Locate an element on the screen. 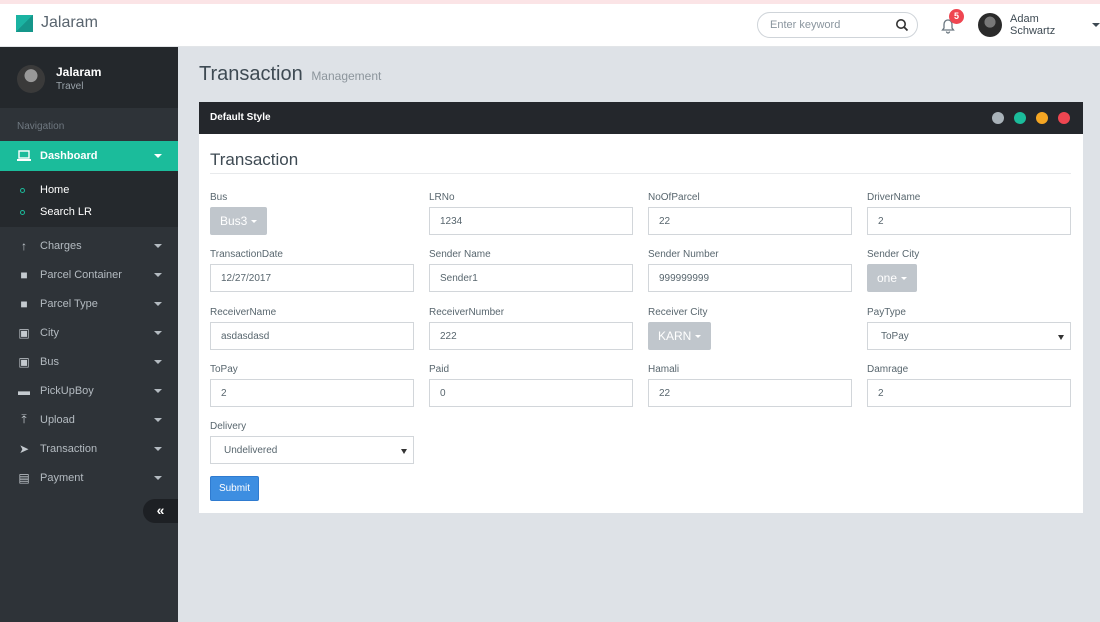  noofparcel-field: NoOfParcel is located at coordinates (750, 213).